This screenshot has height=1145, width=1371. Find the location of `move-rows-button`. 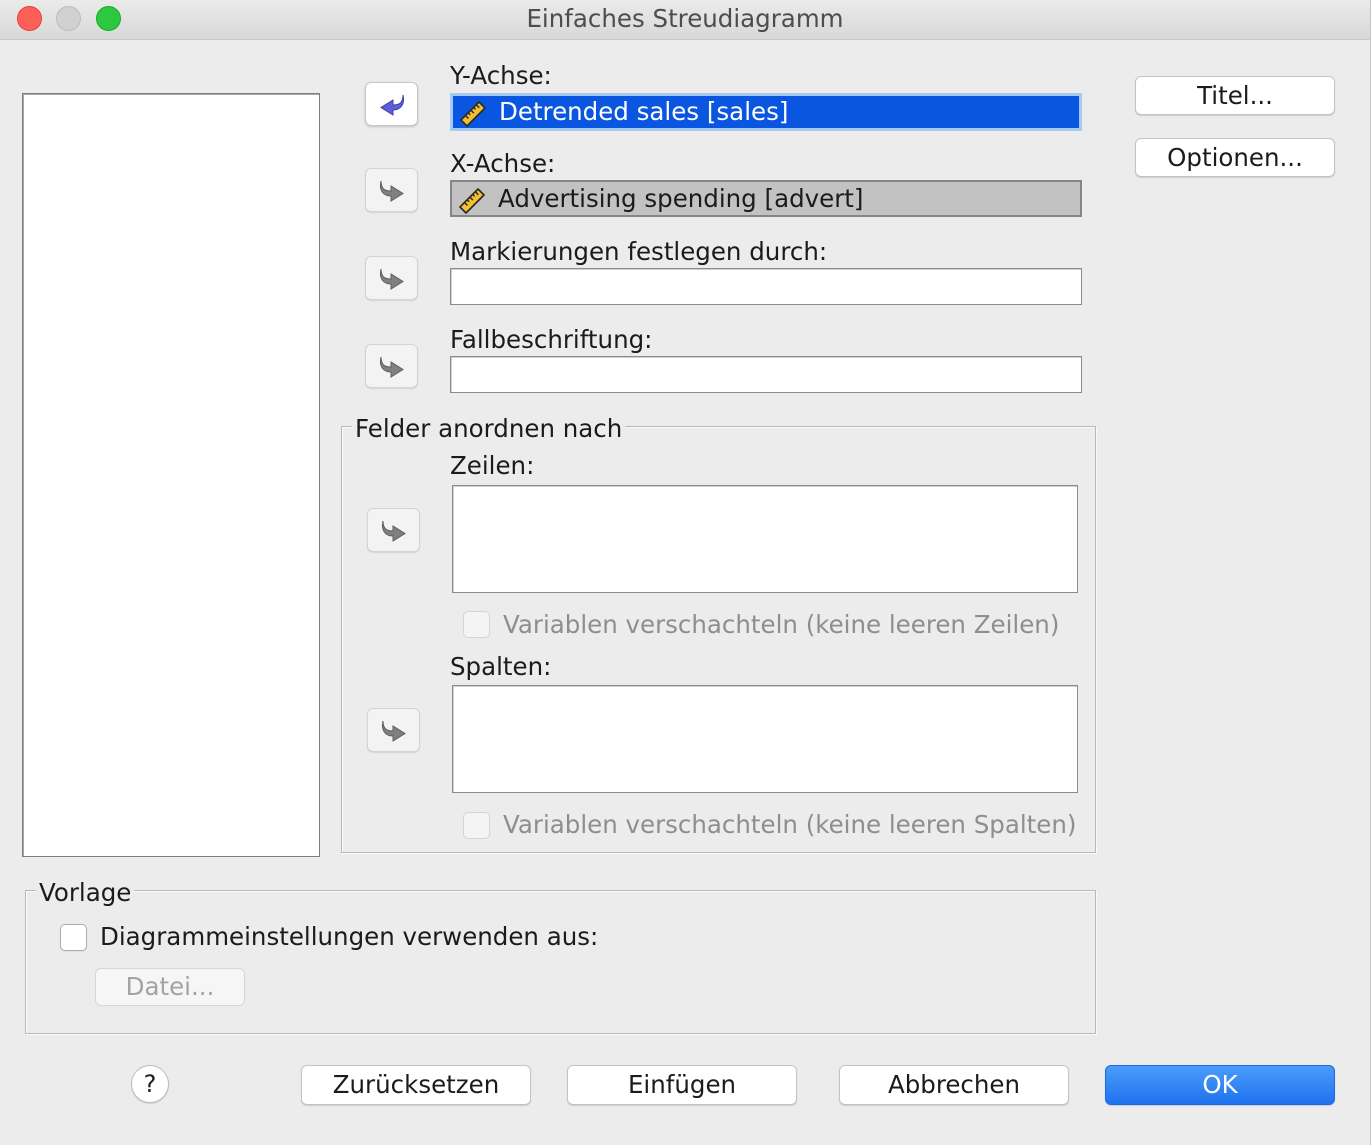

move-rows-button is located at coordinates (393, 530).